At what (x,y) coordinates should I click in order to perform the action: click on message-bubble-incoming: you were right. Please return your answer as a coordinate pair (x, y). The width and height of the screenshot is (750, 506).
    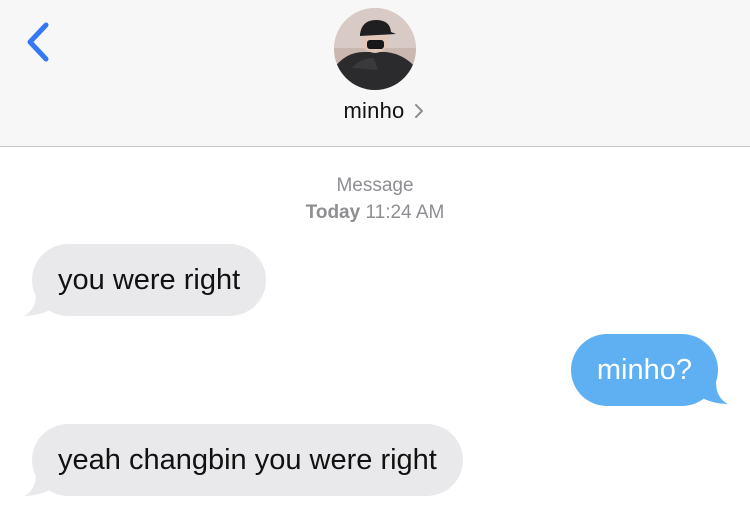
    Looking at the image, I should click on (149, 280).